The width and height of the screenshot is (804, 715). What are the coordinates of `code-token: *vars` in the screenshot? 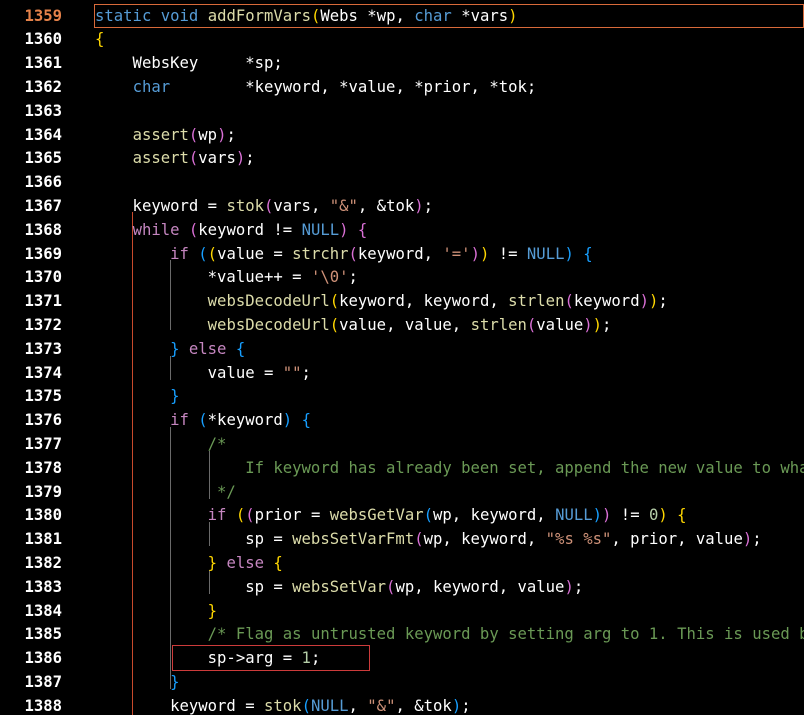 It's located at (480, 15).